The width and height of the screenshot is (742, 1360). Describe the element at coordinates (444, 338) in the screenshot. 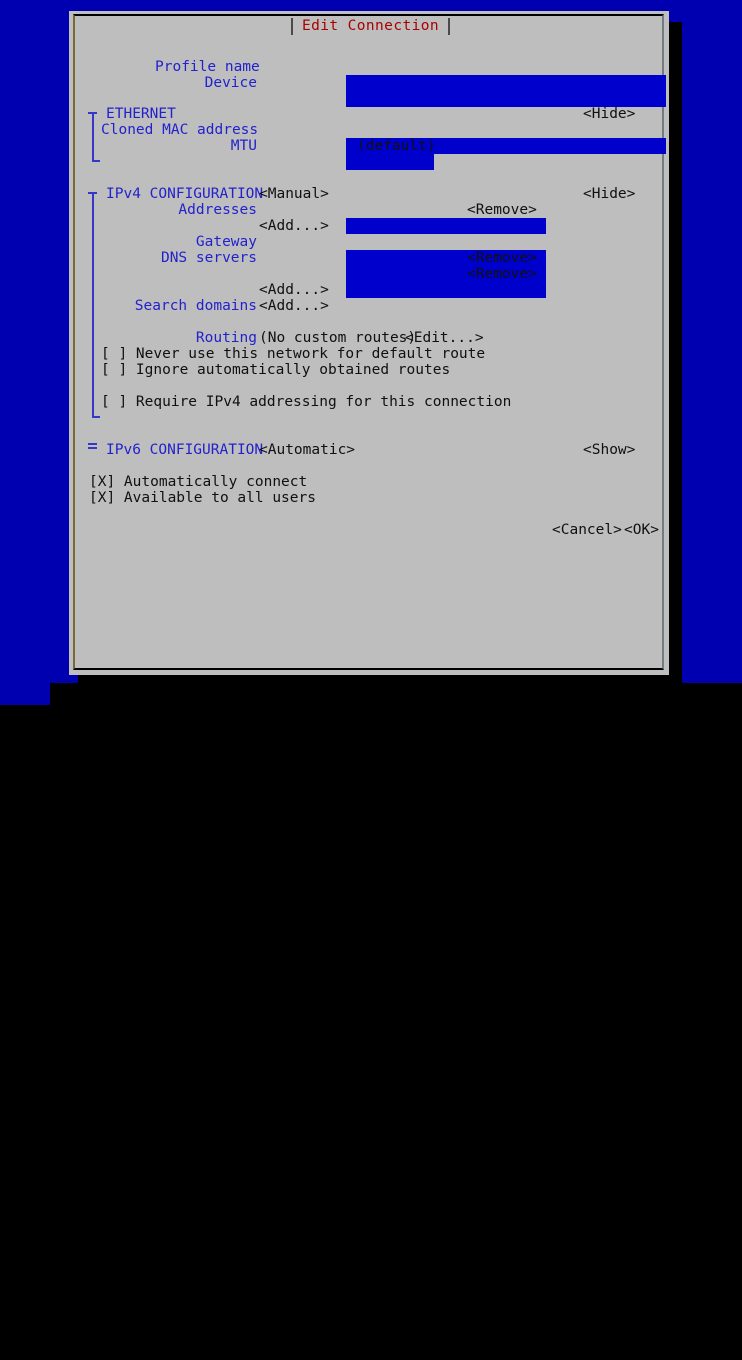

I see `routing-edit-button: <Edit...>` at that location.